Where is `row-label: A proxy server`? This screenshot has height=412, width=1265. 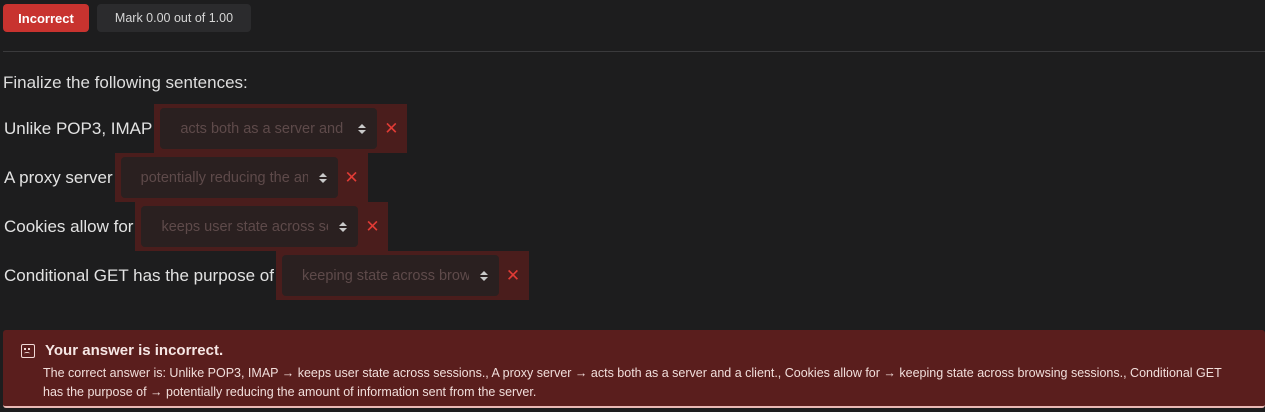
row-label: A proxy server is located at coordinates (58, 177).